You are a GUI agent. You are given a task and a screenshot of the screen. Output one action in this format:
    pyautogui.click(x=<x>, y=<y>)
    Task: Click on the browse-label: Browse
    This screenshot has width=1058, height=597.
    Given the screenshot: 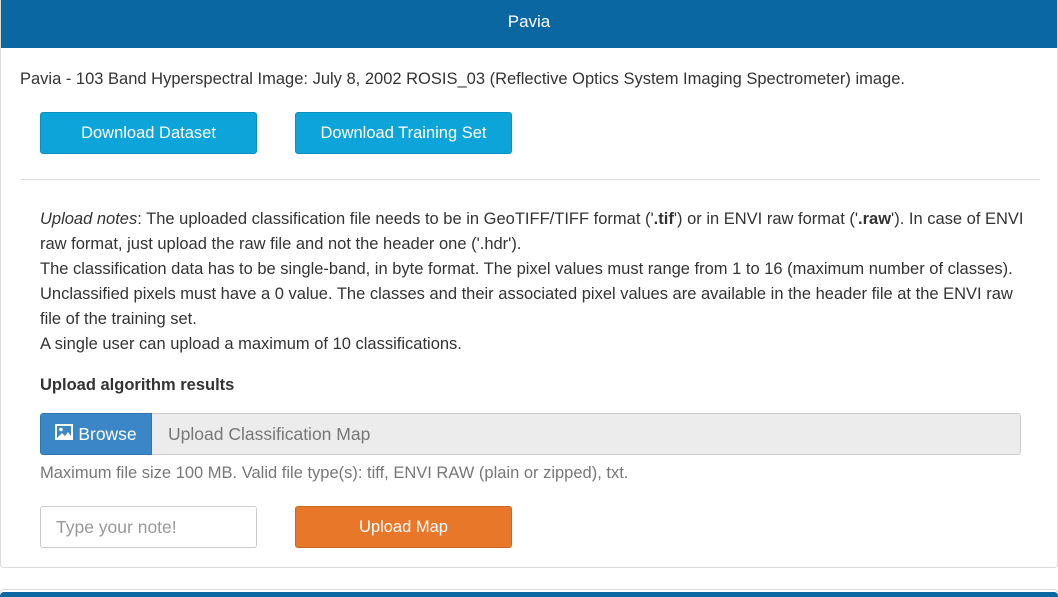 What is the action you would take?
    pyautogui.click(x=107, y=433)
    